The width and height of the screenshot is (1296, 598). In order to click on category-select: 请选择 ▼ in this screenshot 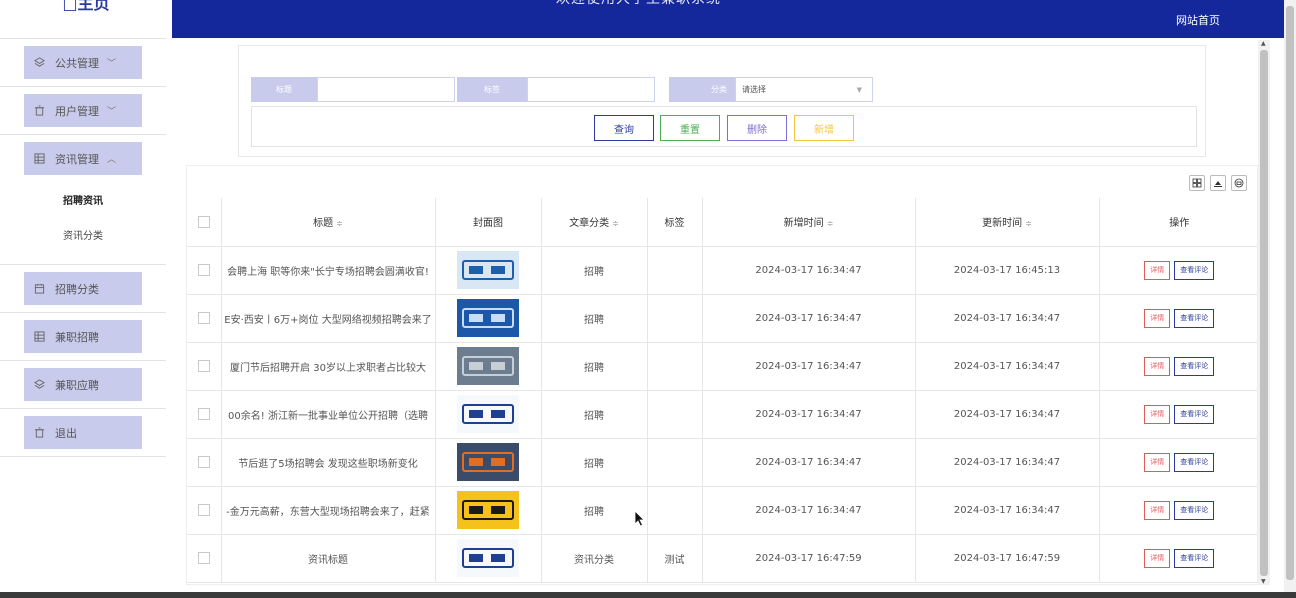, I will do `click(804, 89)`.